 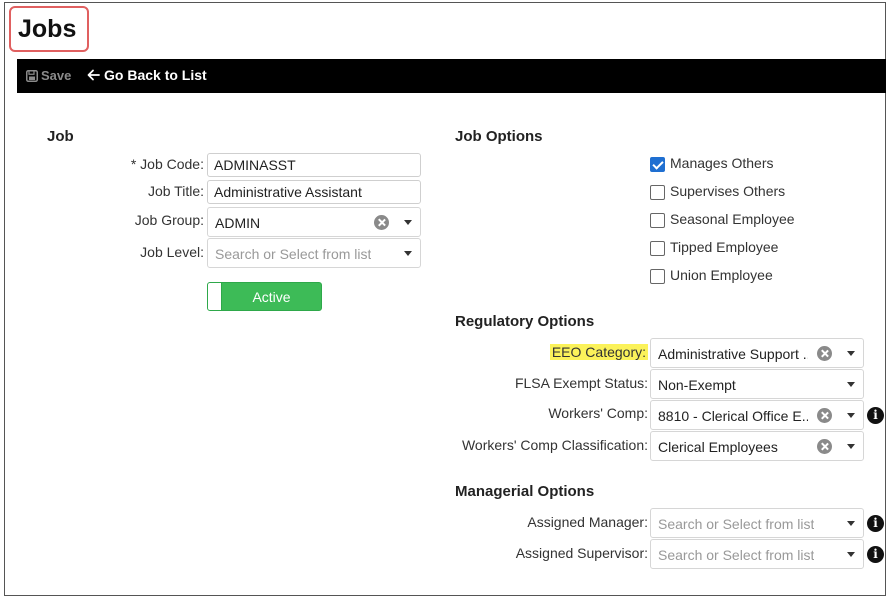 I want to click on job-group-label: Job Group:, so click(x=169, y=220).